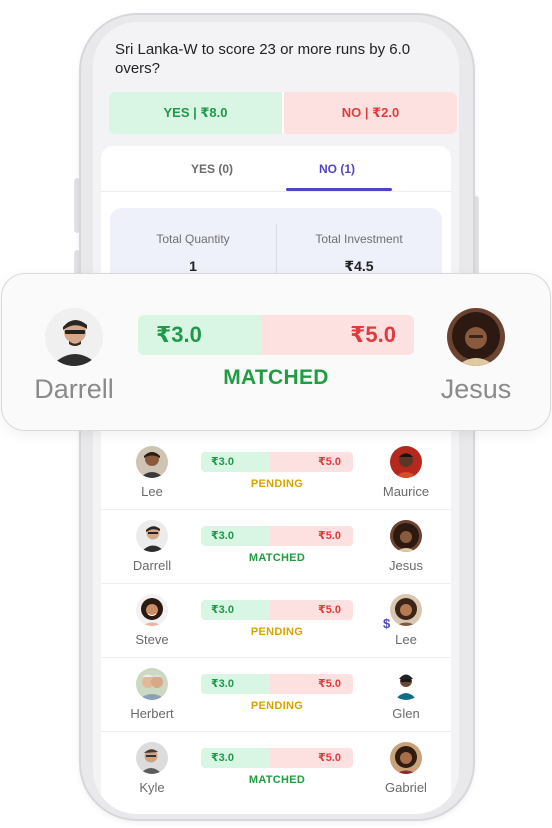 Image resolution: width=552 pixels, height=828 pixels. Describe the element at coordinates (193, 266) in the screenshot. I see `total-quantity-value: 1` at that location.